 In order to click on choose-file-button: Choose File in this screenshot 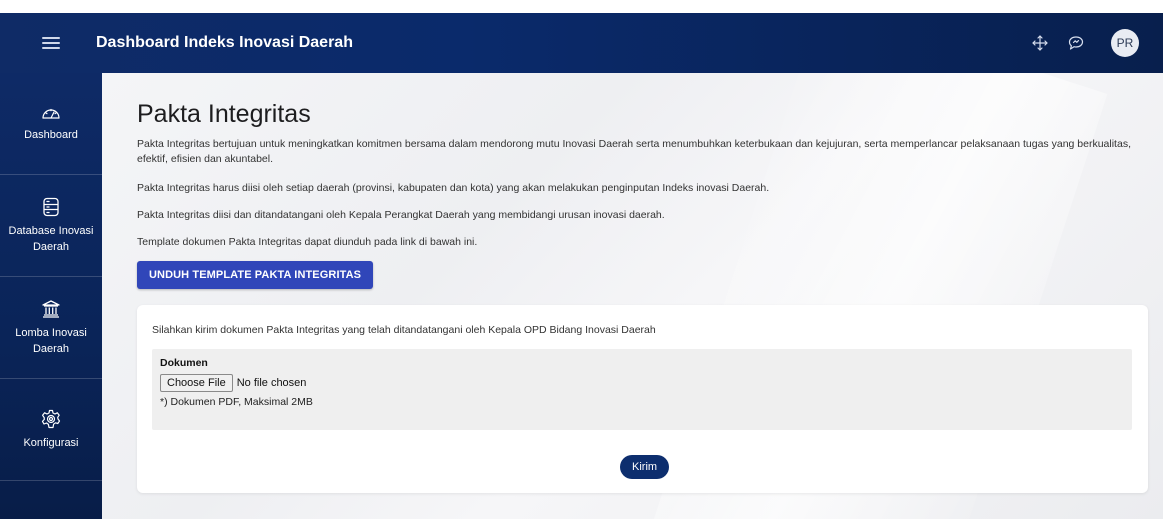, I will do `click(196, 383)`.